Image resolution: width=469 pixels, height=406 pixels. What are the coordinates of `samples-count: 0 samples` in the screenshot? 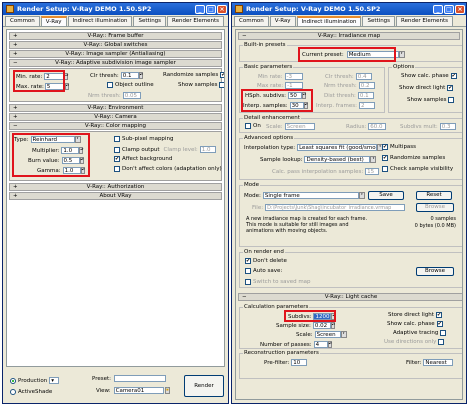 It's located at (443, 219).